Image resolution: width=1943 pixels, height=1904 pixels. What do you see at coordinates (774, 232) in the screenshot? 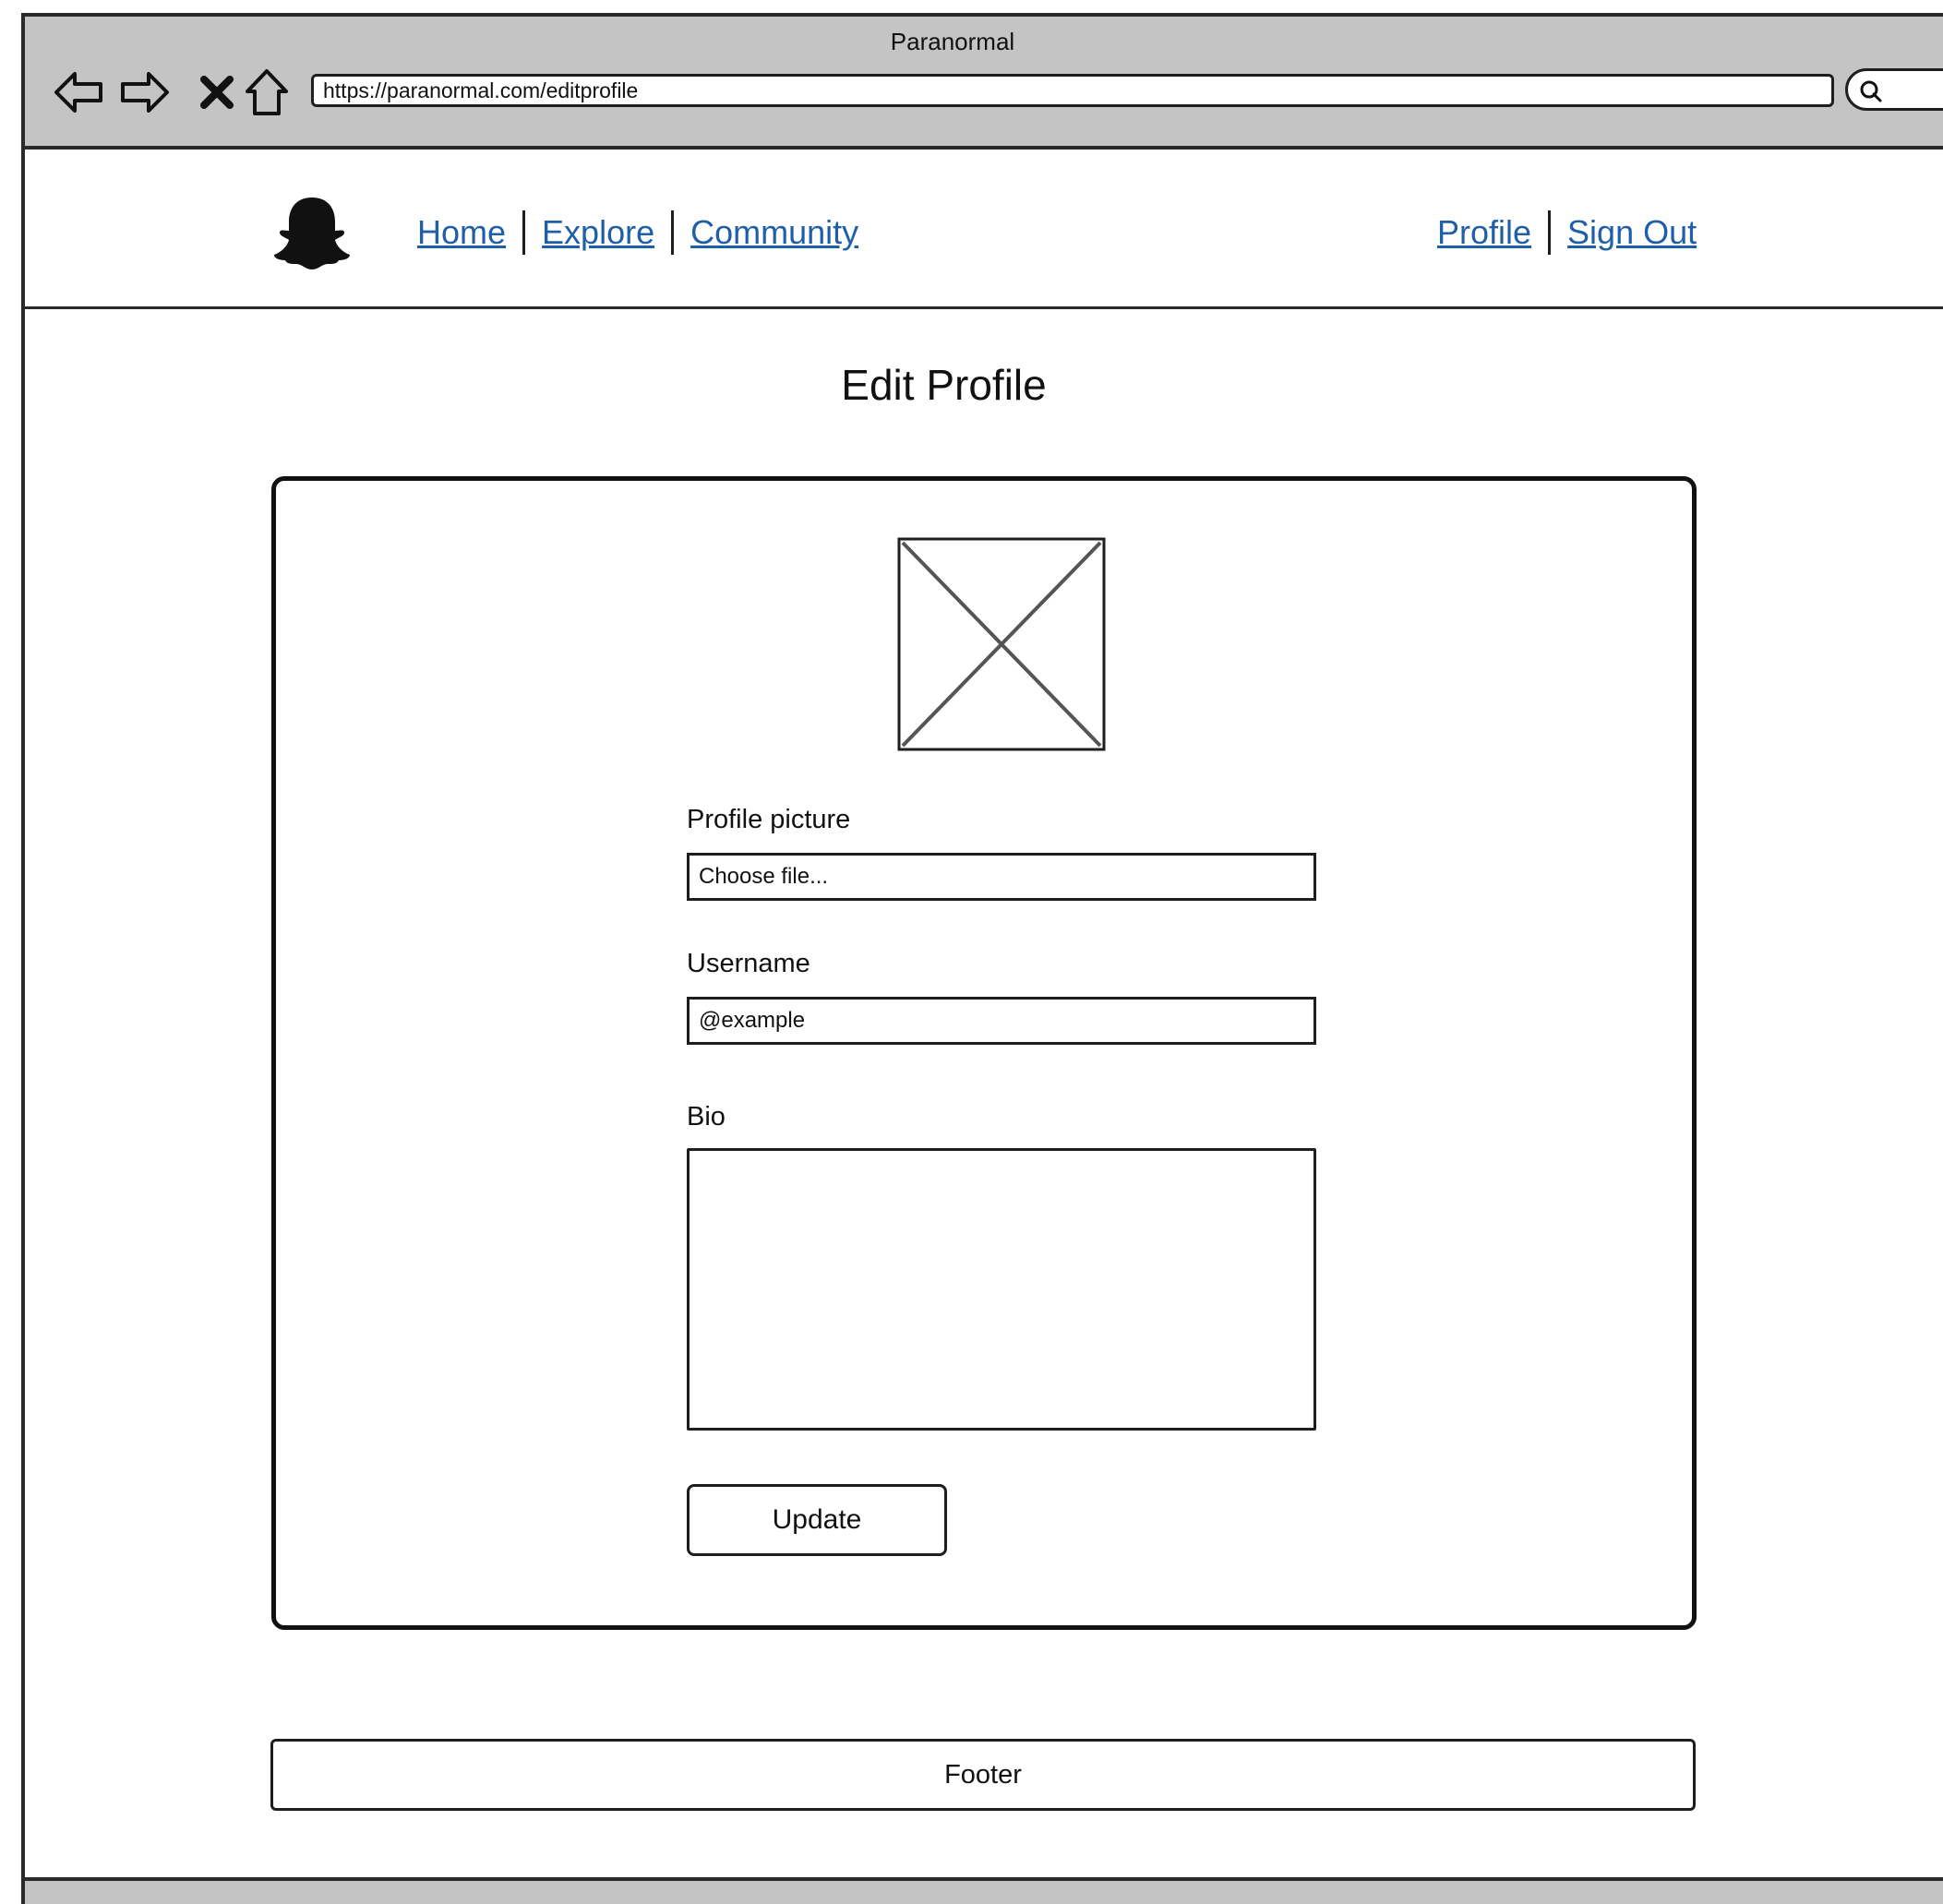
I see `nav-link-community: Community` at bounding box center [774, 232].